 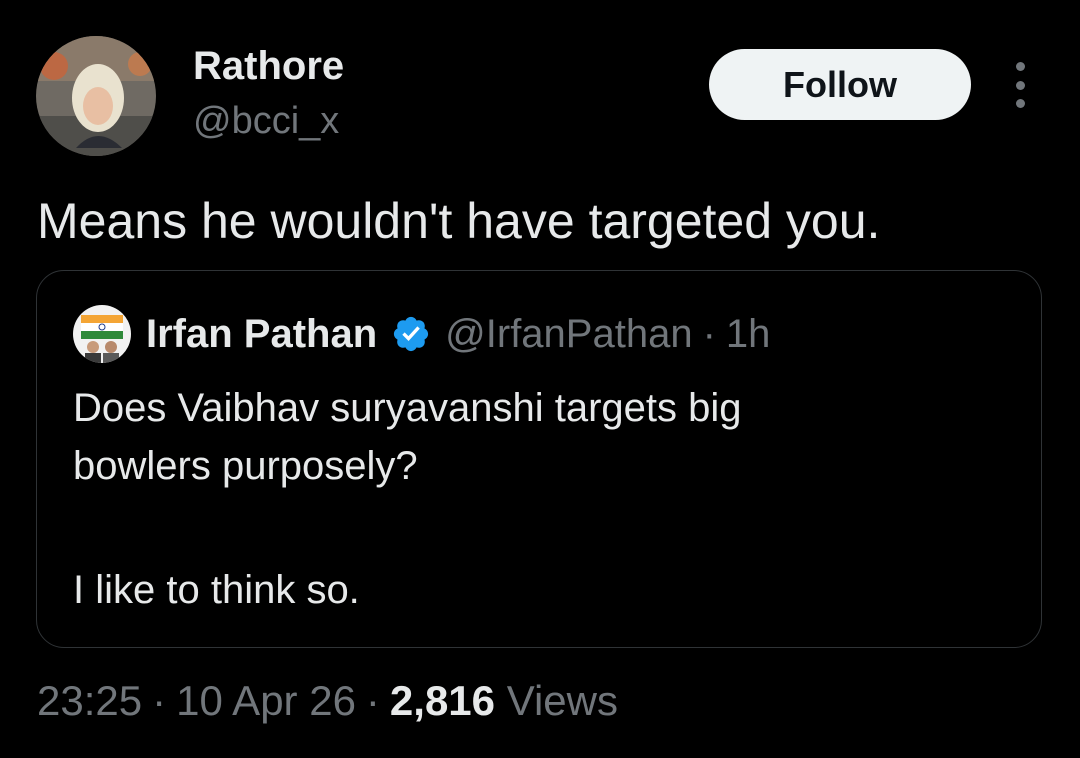 I want to click on more-options-icon, so click(x=1020, y=85).